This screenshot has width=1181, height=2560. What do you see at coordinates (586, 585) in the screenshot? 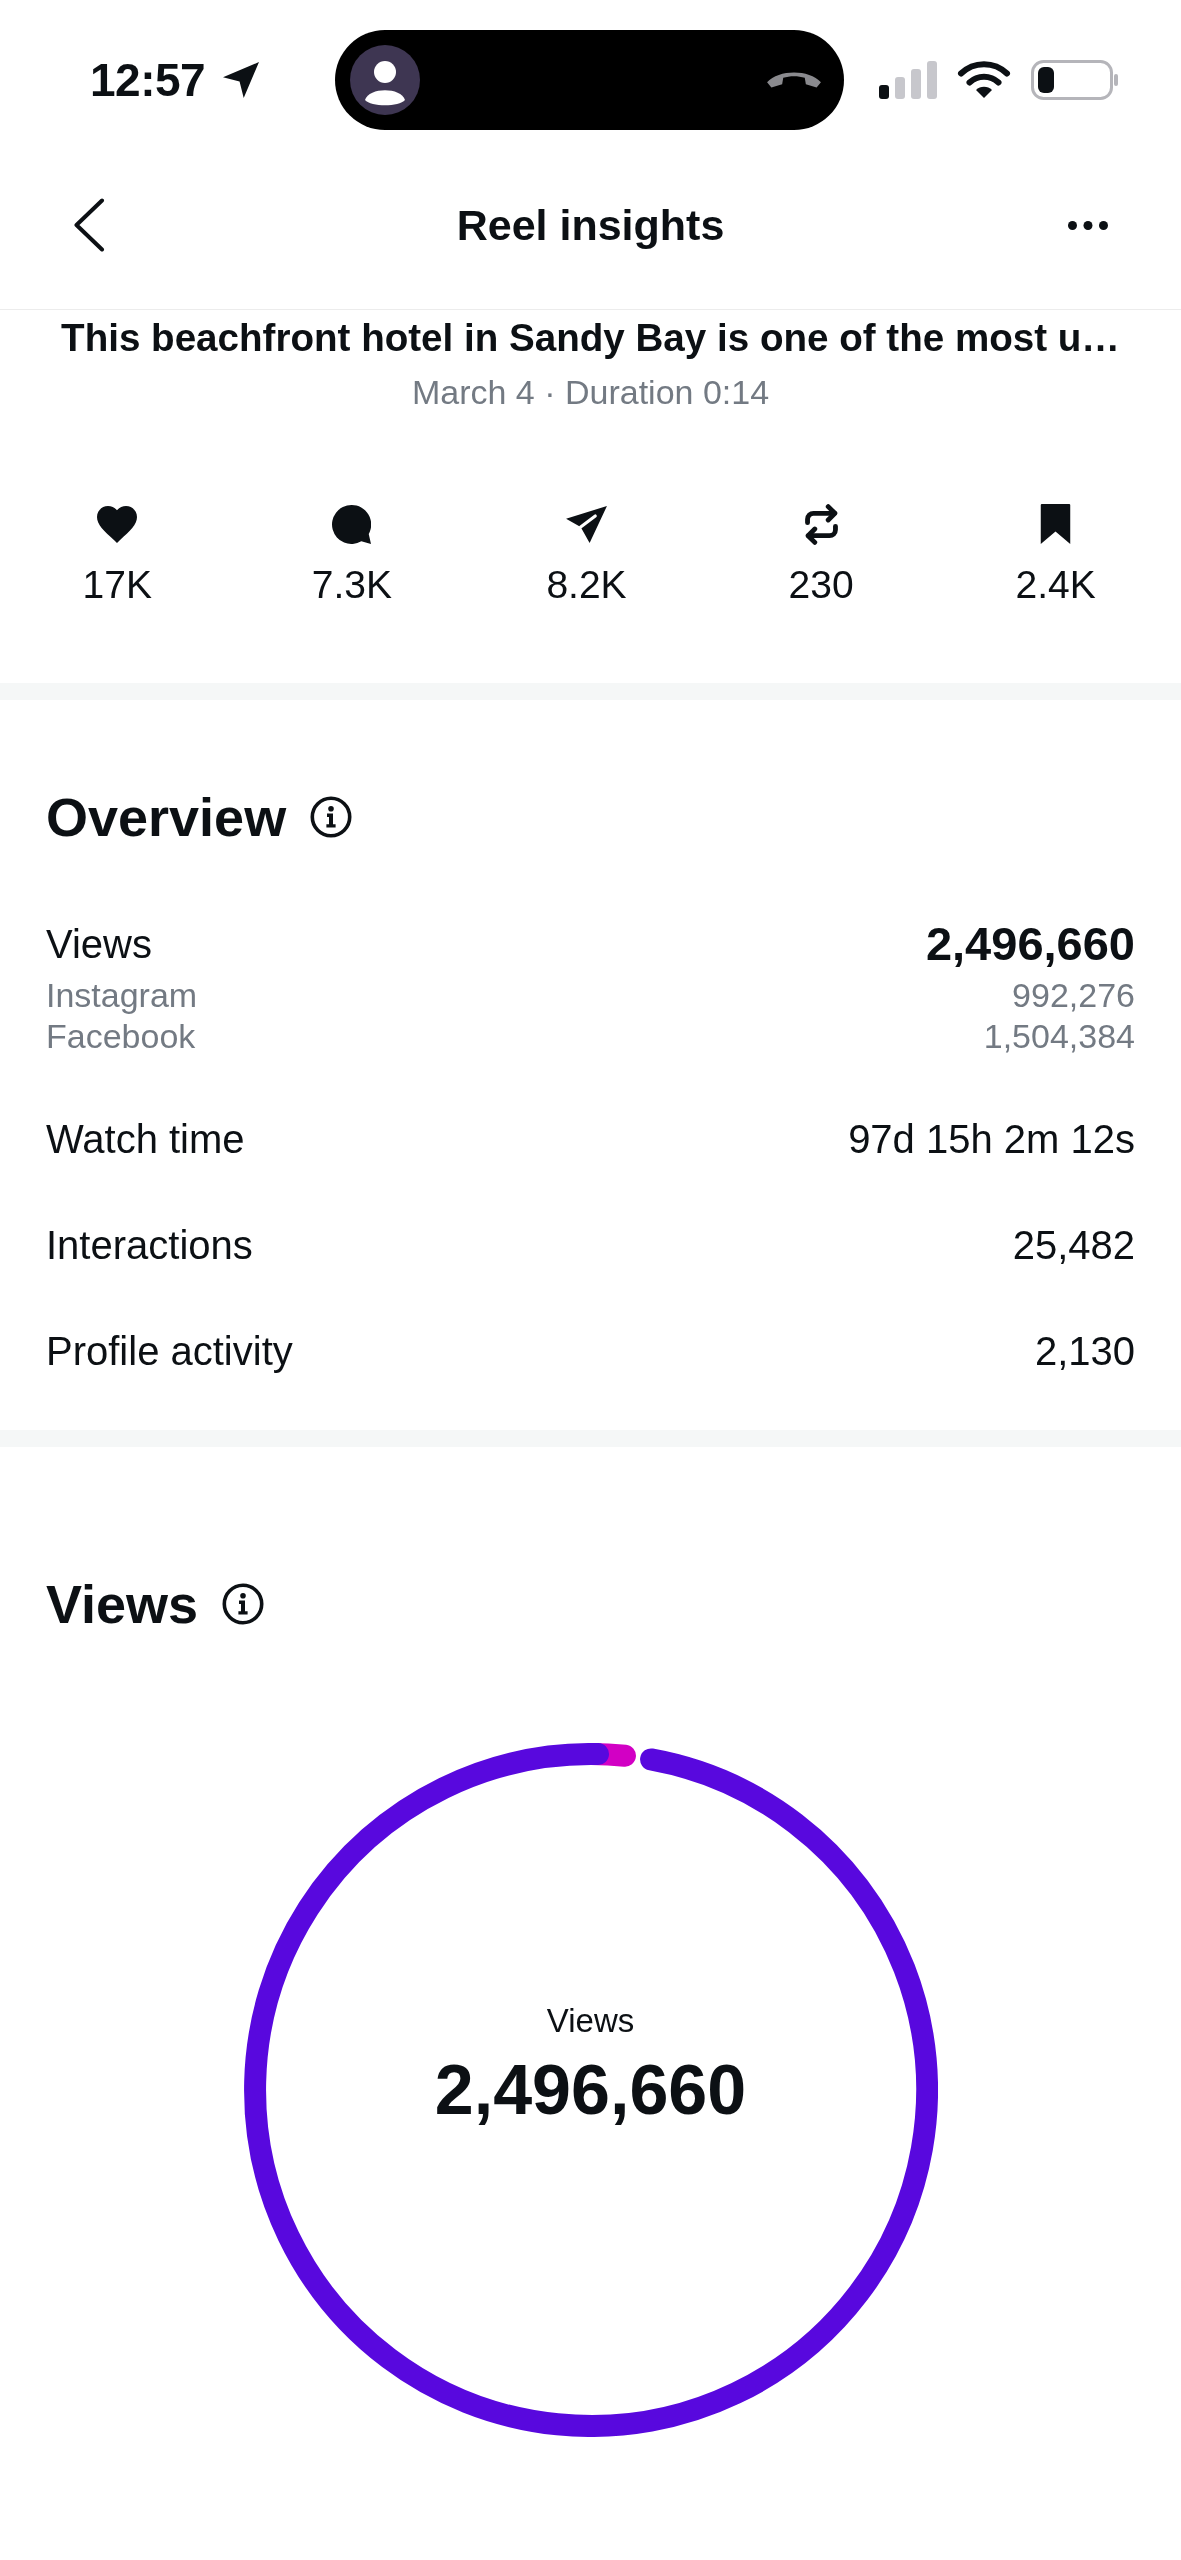
I see `engagement-count: 8.2K` at bounding box center [586, 585].